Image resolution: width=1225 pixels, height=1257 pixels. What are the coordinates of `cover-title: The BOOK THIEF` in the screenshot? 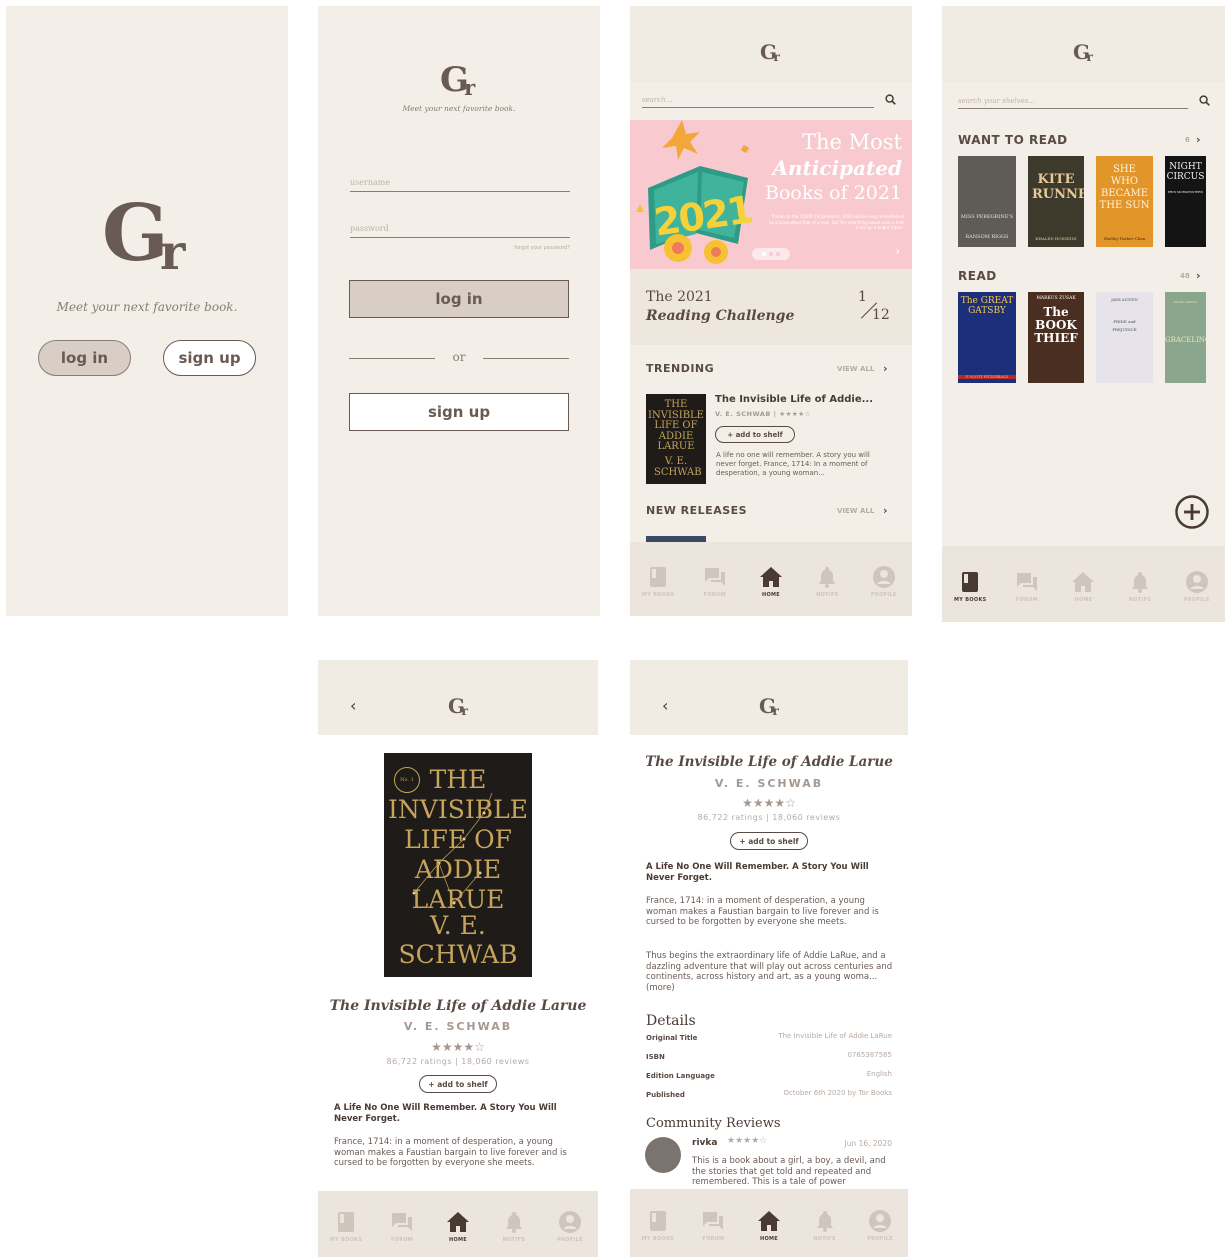 It's located at (1056, 325).